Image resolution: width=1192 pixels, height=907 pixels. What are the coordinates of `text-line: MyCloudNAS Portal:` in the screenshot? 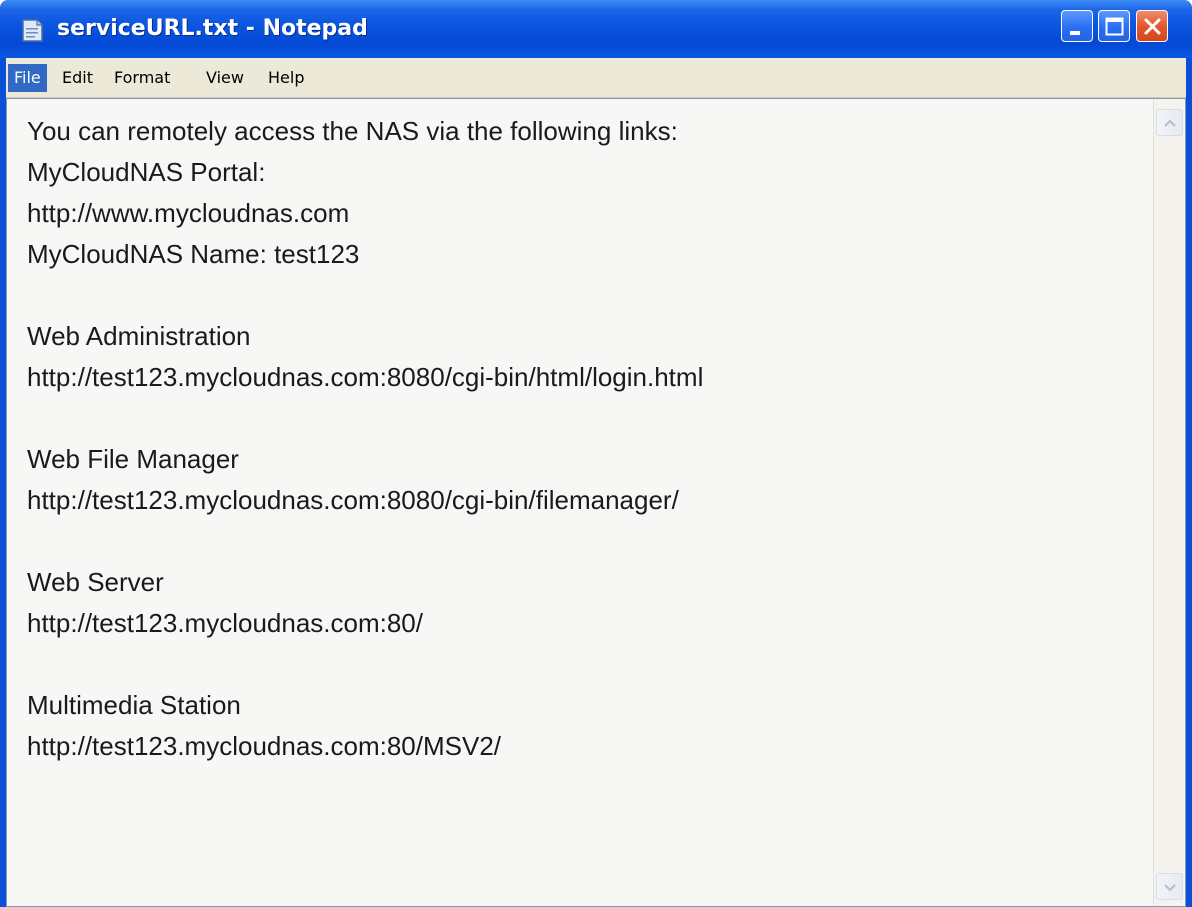 It's located at (146, 172).